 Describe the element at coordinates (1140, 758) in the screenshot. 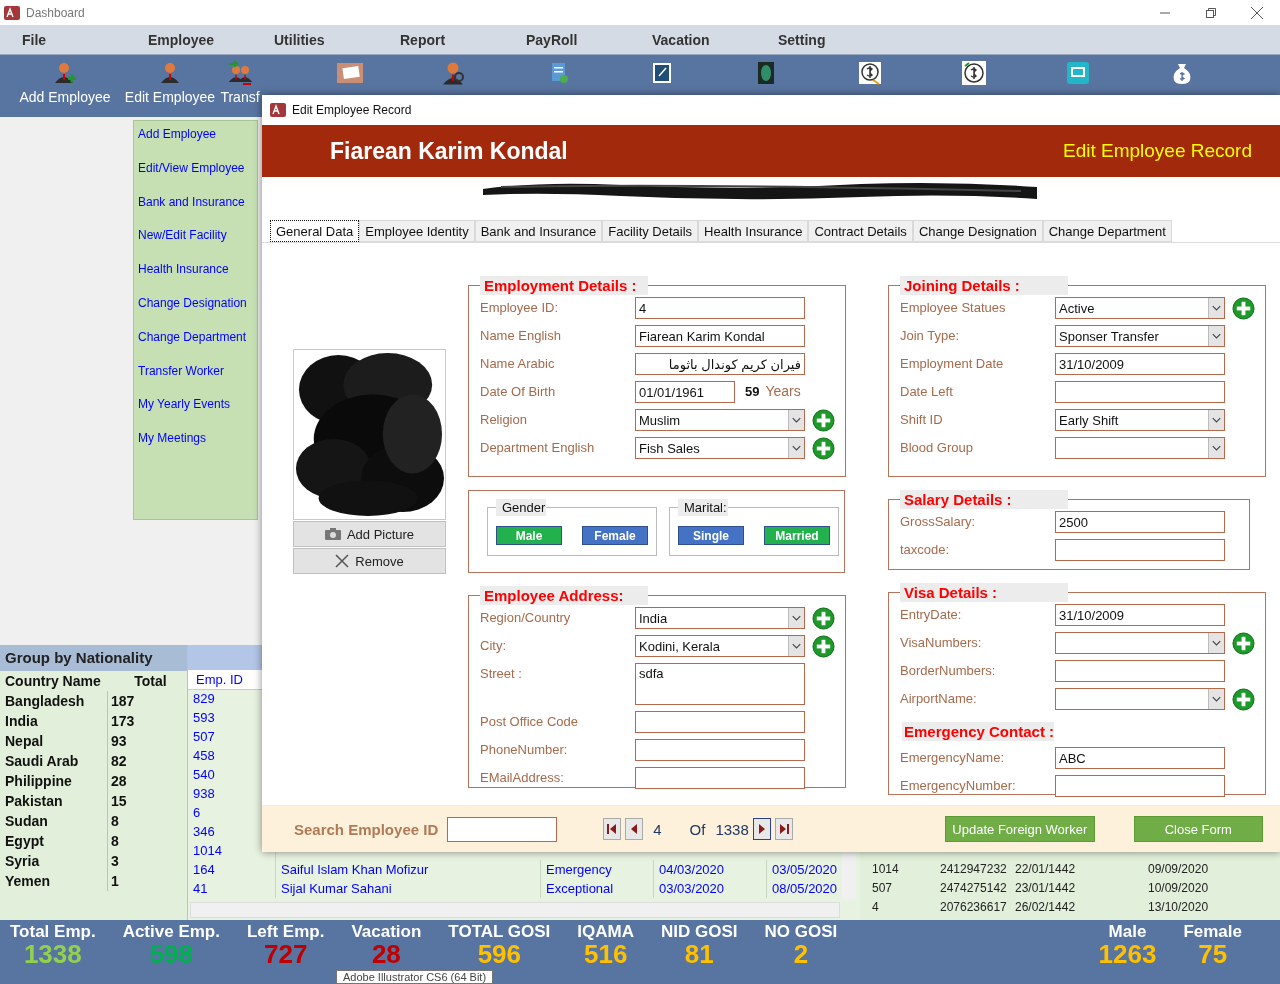

I see `input-field: ABC` at that location.